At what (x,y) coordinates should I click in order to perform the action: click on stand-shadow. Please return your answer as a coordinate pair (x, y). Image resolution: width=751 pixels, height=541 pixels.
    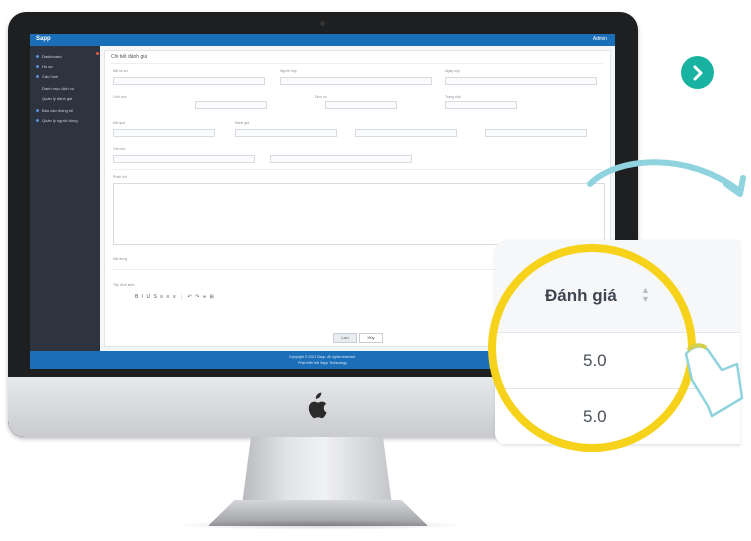
    Looking at the image, I should click on (320, 525).